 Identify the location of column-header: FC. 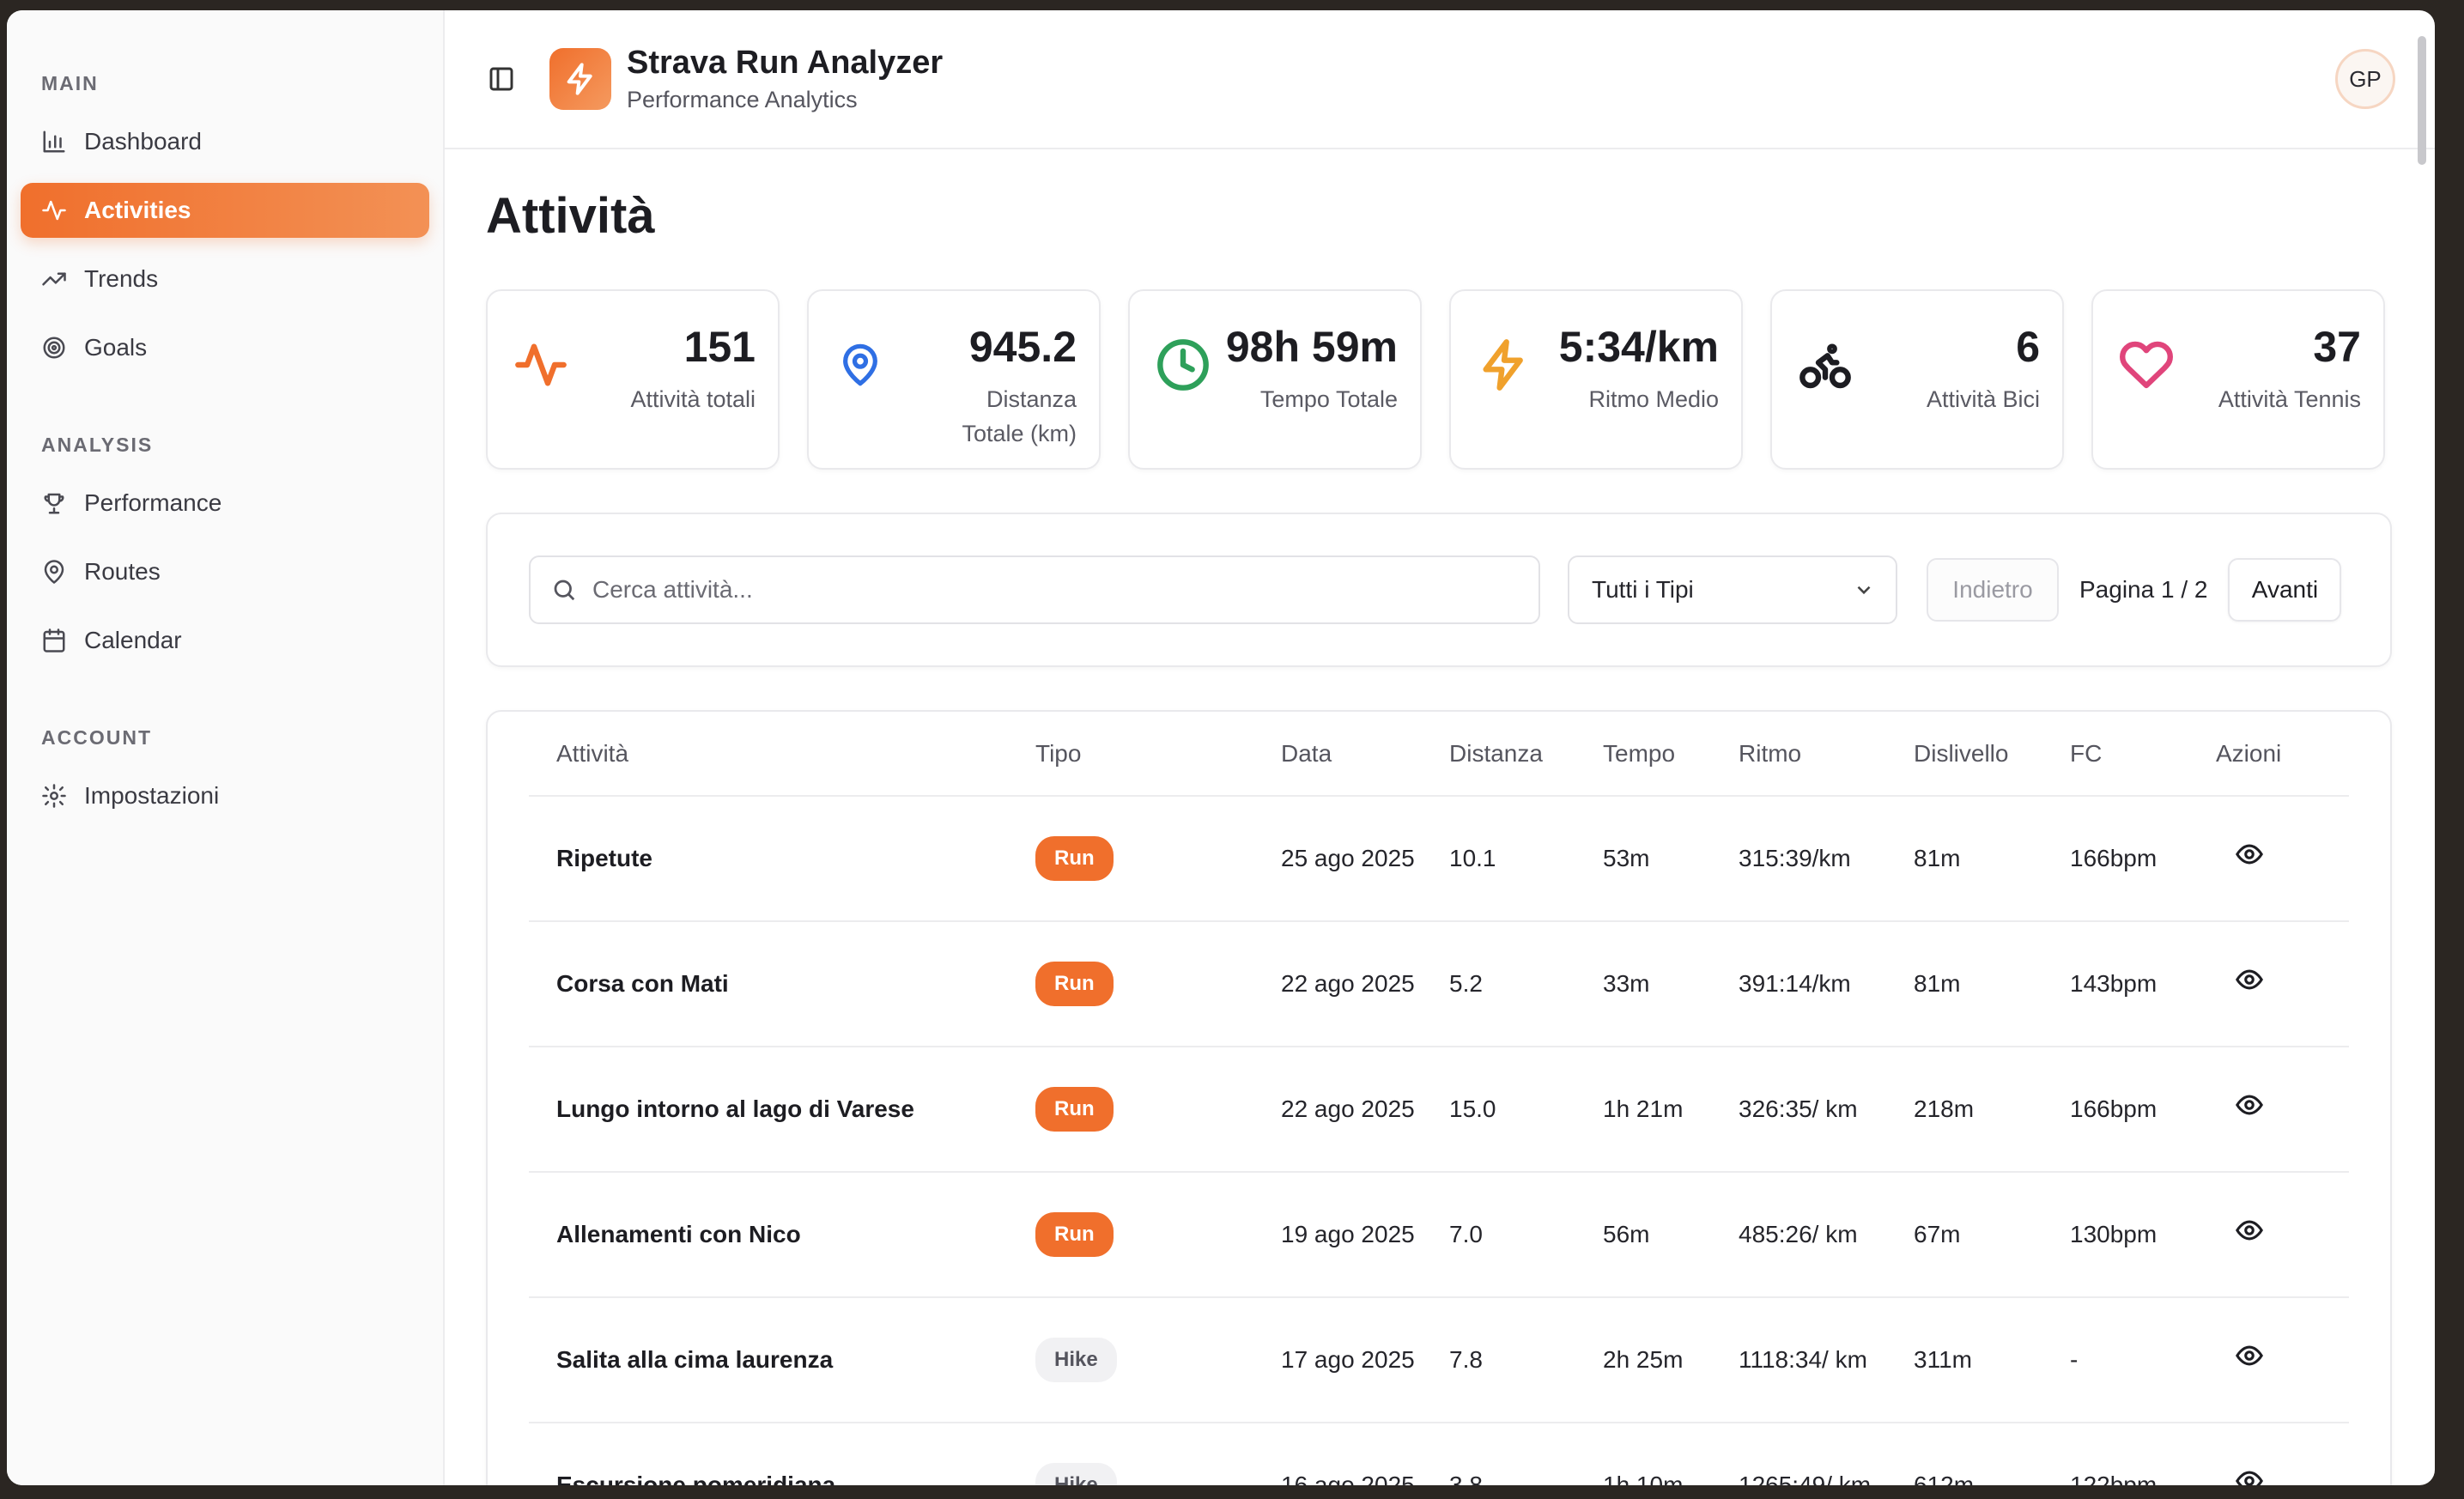
(2143, 754).